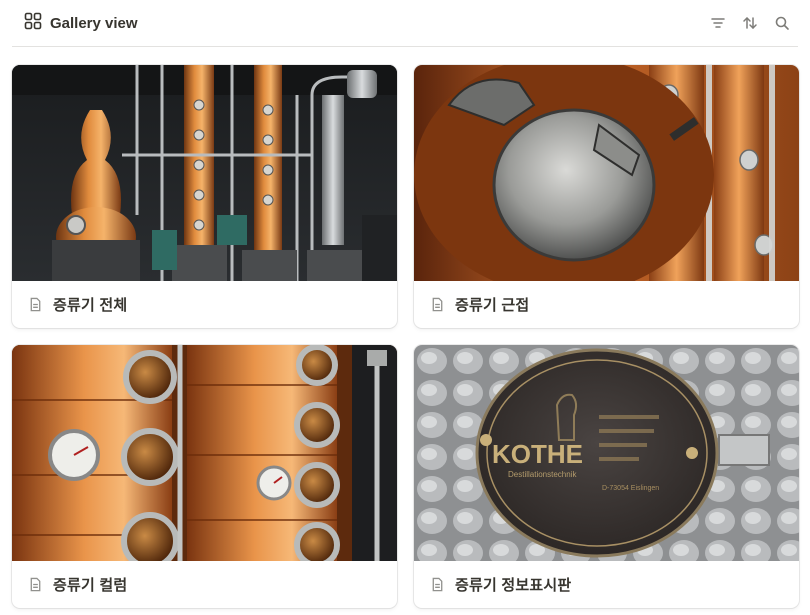  What do you see at coordinates (537, 454) in the screenshot?
I see `nameplate-brand: KOTHE` at bounding box center [537, 454].